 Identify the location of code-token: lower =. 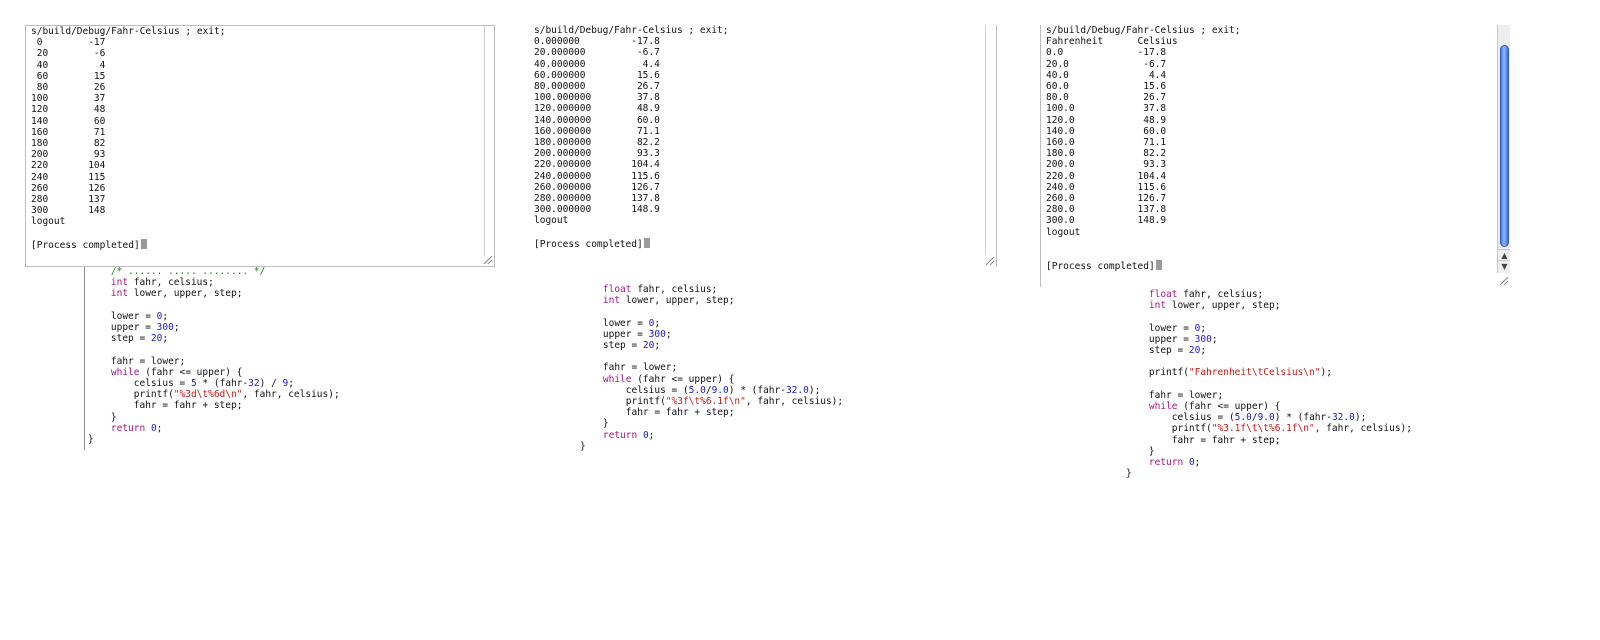
(614, 323).